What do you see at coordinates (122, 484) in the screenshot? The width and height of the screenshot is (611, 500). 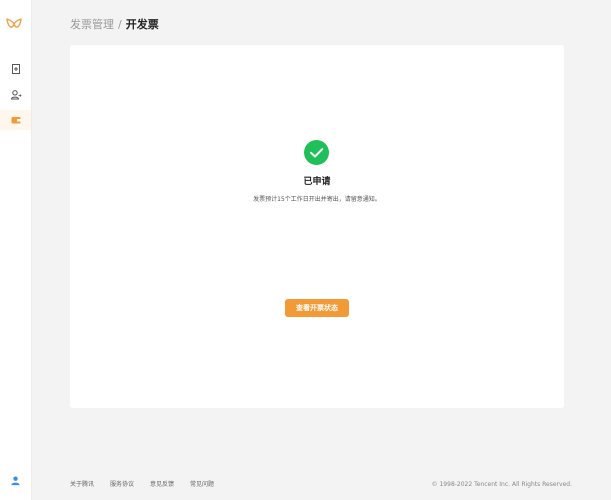 I see `footer-link-terms: 服务协议` at bounding box center [122, 484].